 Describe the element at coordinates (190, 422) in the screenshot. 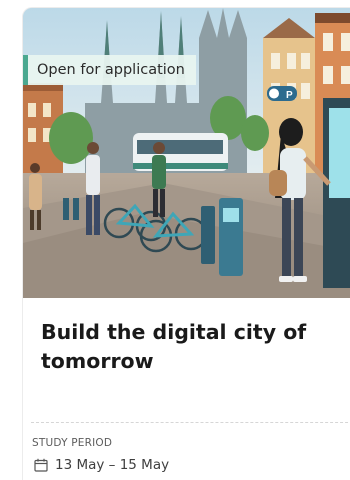

I see `divider` at that location.